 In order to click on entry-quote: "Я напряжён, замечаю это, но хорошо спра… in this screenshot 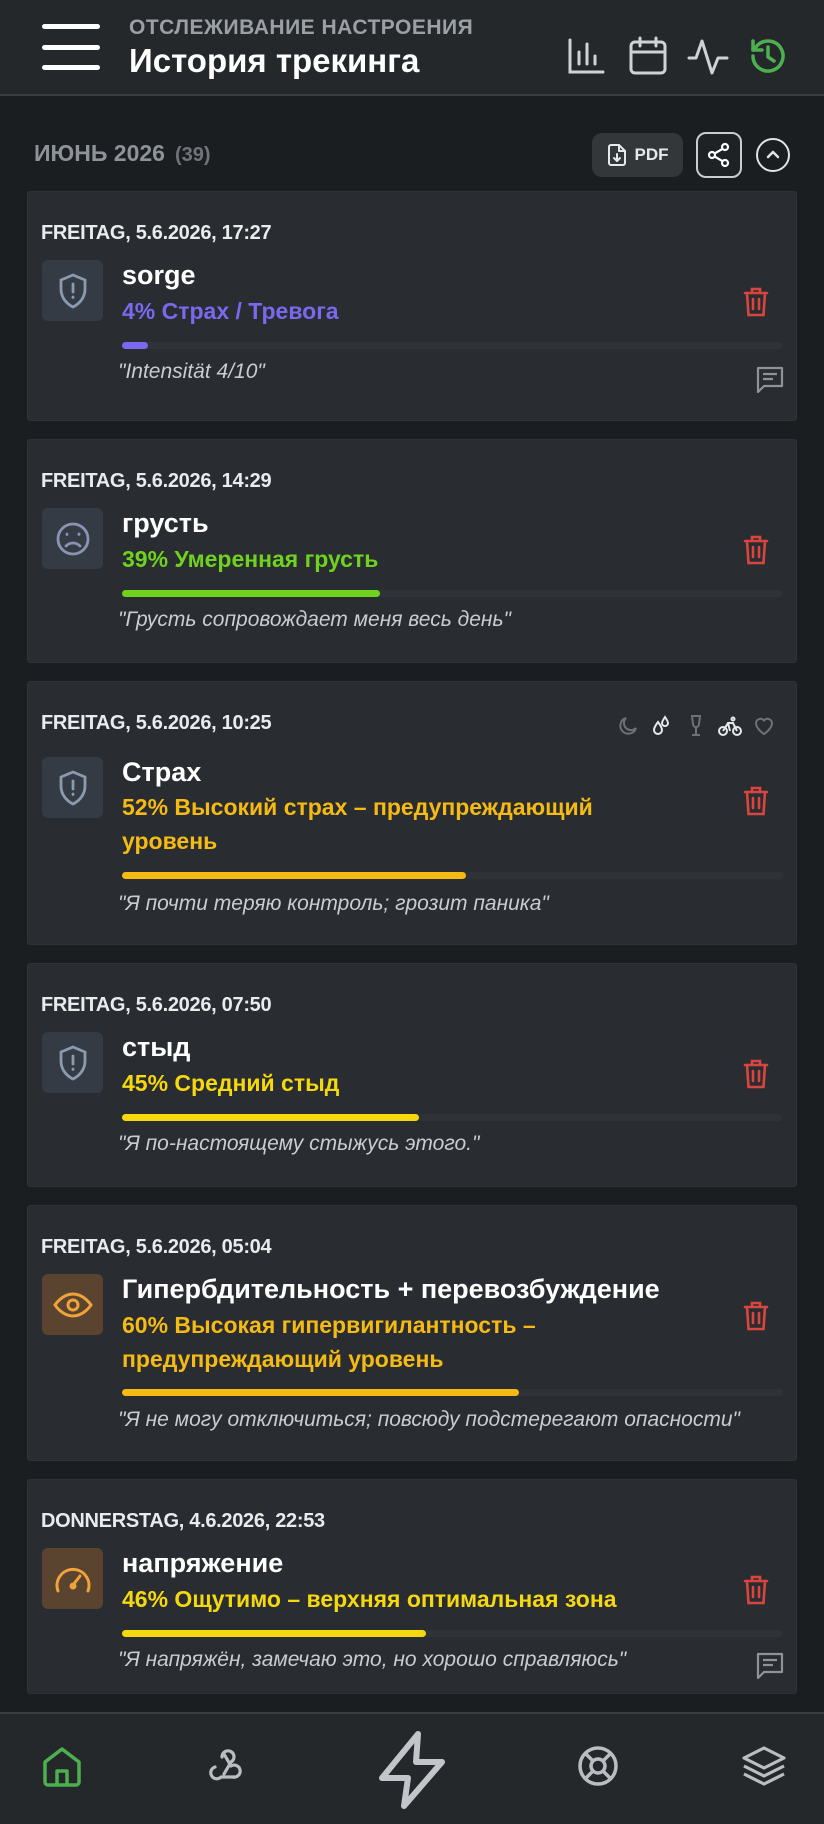, I will do `click(372, 1659)`.